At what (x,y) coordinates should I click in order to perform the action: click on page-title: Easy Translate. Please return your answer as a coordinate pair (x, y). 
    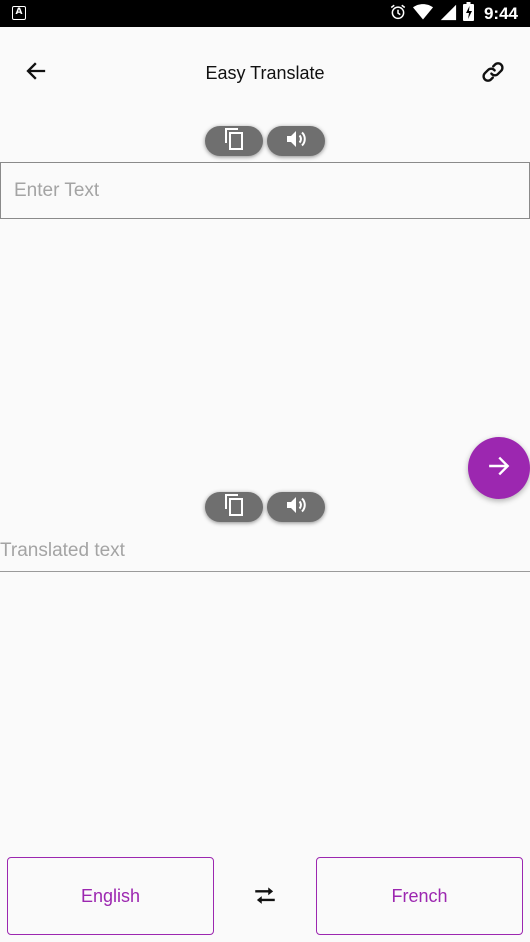
    Looking at the image, I should click on (265, 73).